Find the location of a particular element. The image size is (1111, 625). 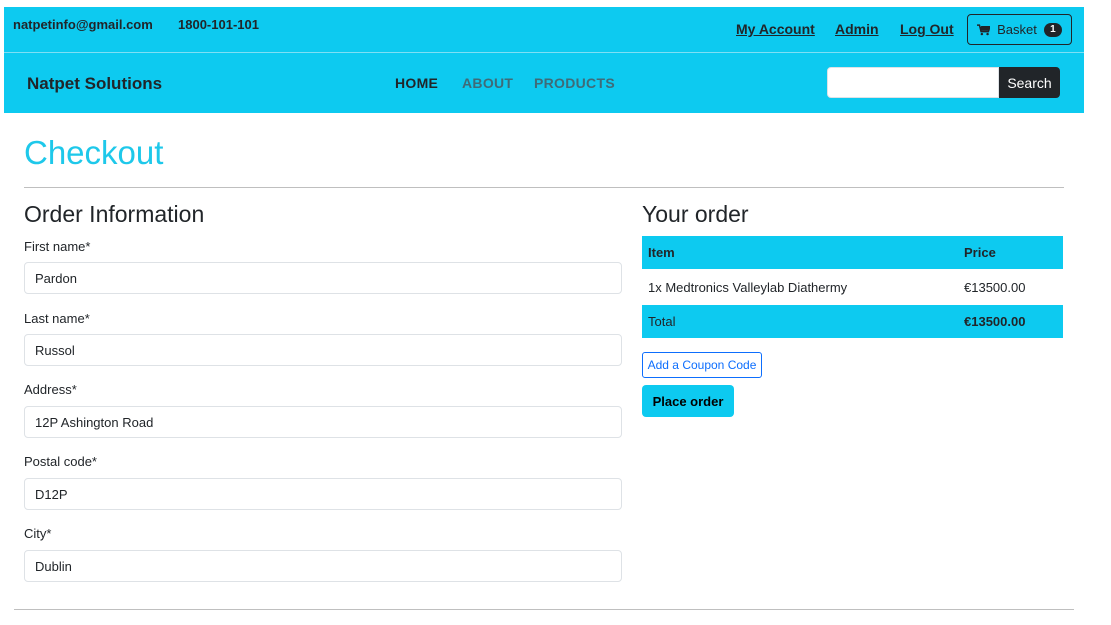

address-label: Address* is located at coordinates (50, 389).